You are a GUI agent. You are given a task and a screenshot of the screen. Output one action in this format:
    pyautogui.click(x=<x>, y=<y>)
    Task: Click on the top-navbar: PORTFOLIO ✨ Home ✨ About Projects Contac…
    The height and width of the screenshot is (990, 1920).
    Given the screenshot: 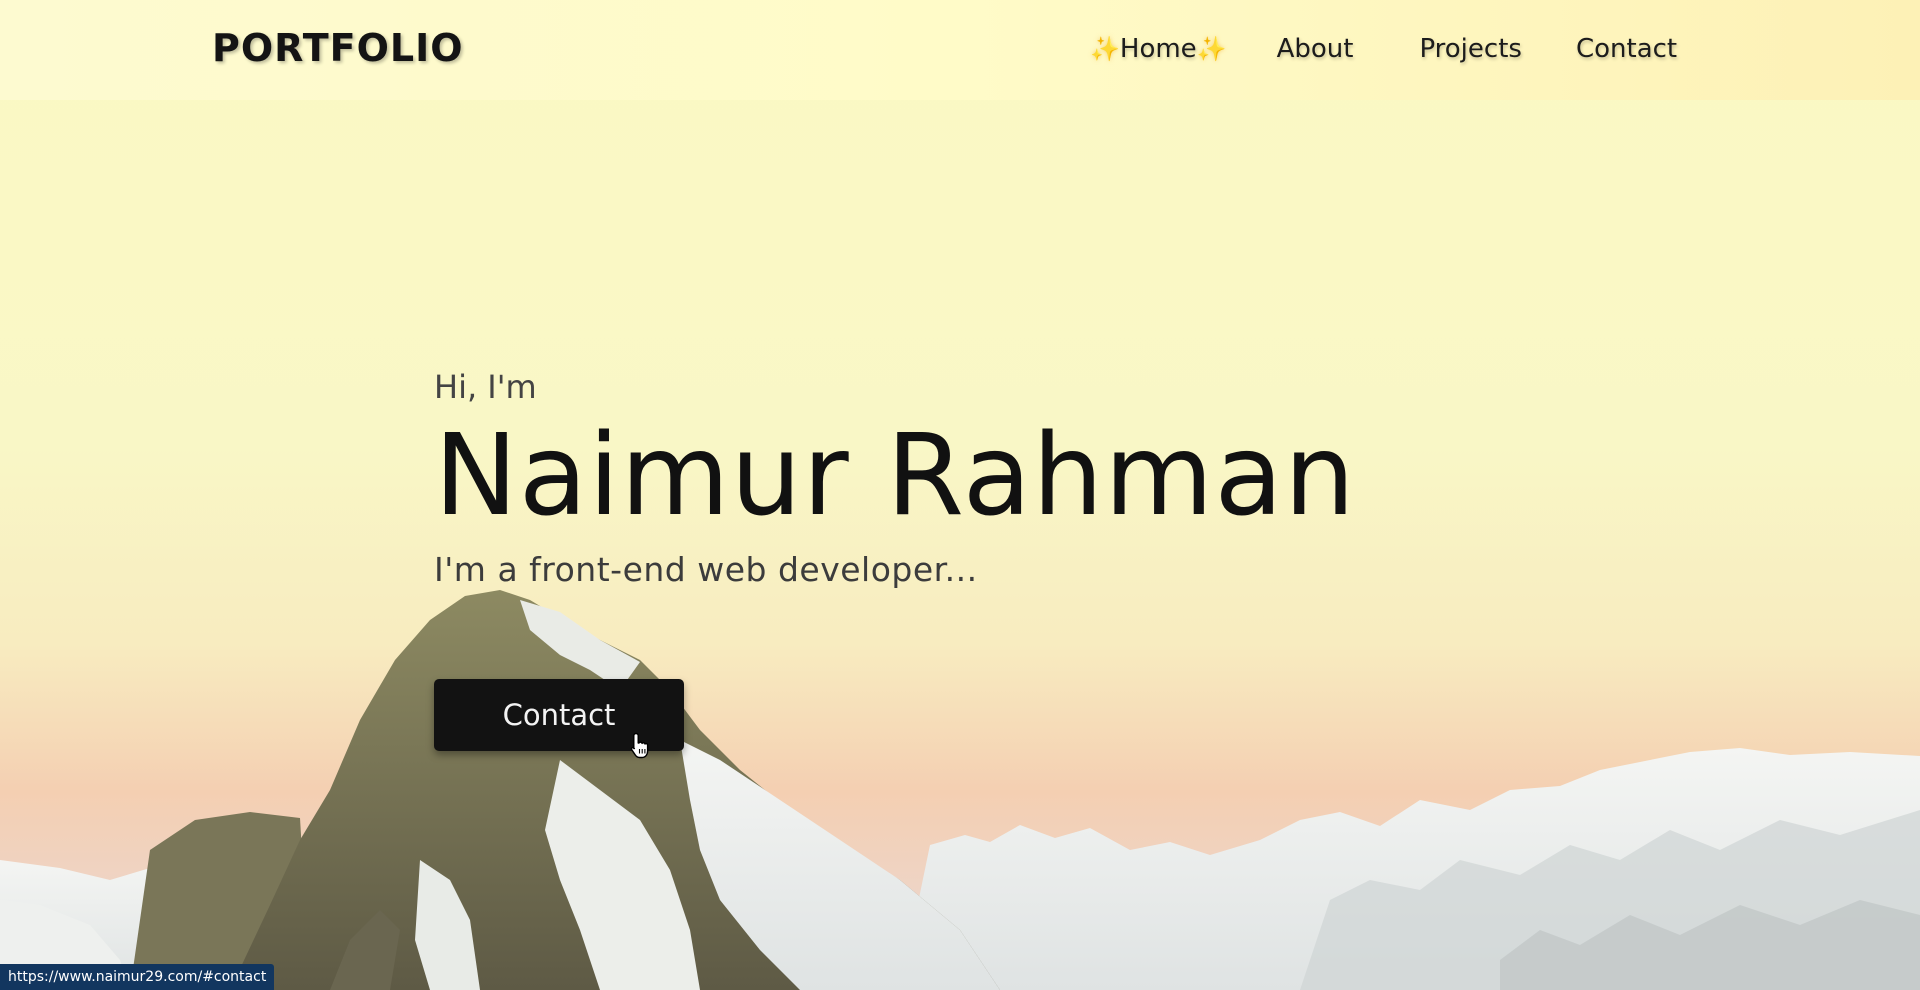 What is the action you would take?
    pyautogui.click(x=960, y=50)
    